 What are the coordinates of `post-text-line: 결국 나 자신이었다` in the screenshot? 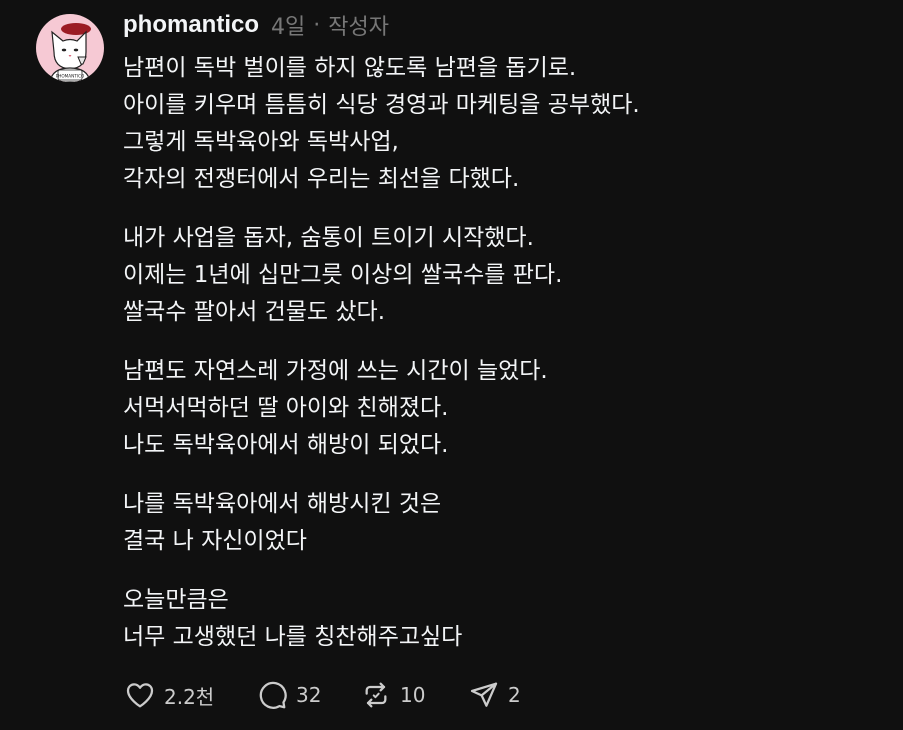 It's located at (215, 541).